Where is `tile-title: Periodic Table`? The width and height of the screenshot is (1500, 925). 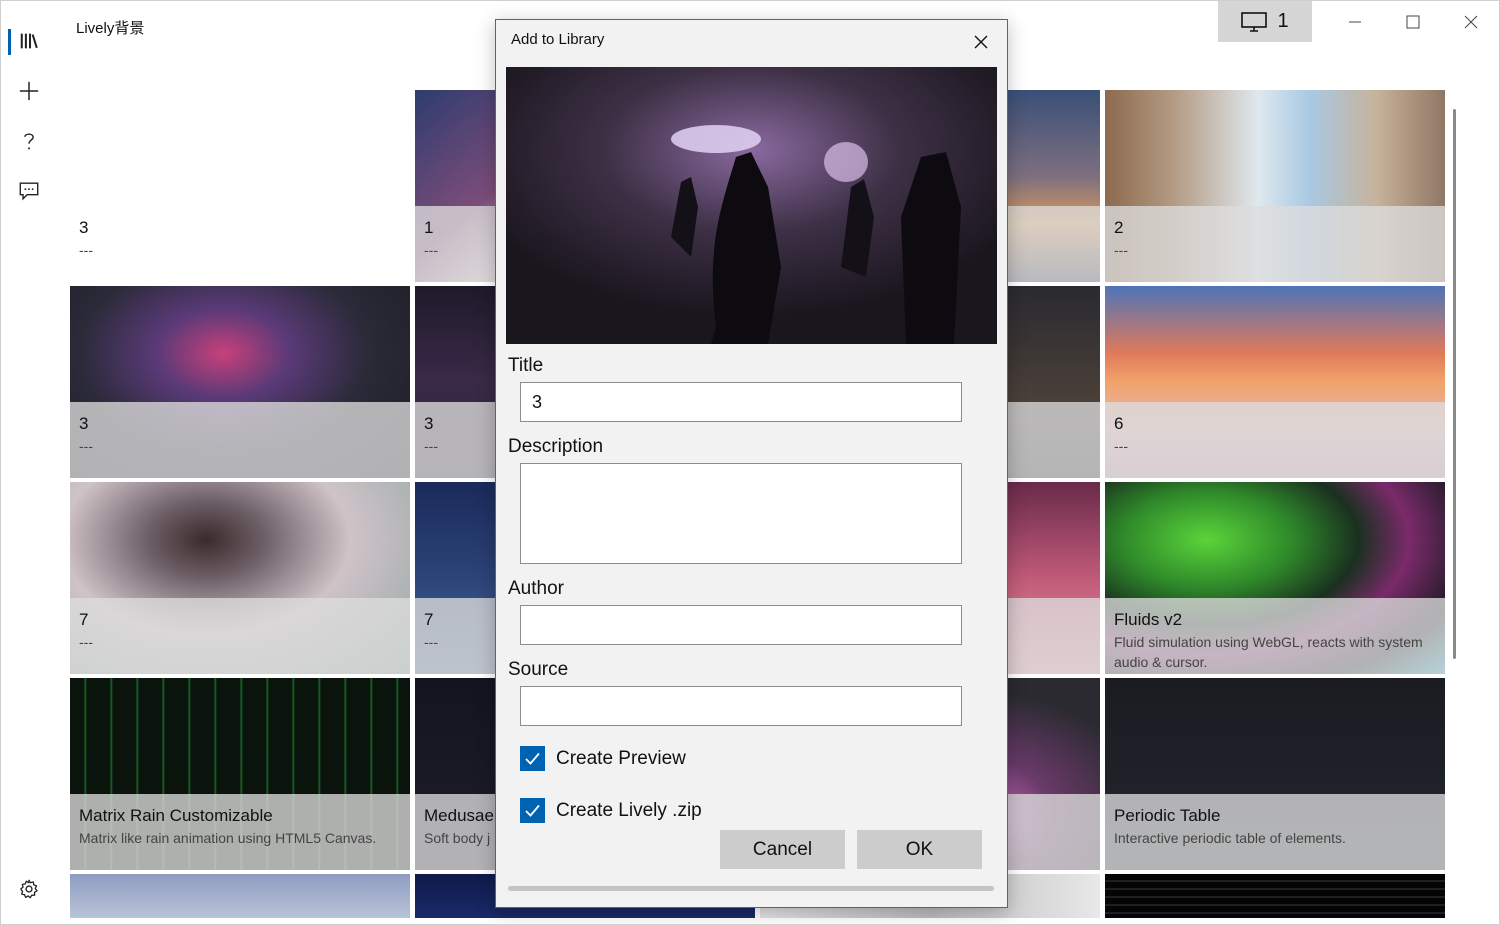 tile-title: Periodic Table is located at coordinates (1167, 815).